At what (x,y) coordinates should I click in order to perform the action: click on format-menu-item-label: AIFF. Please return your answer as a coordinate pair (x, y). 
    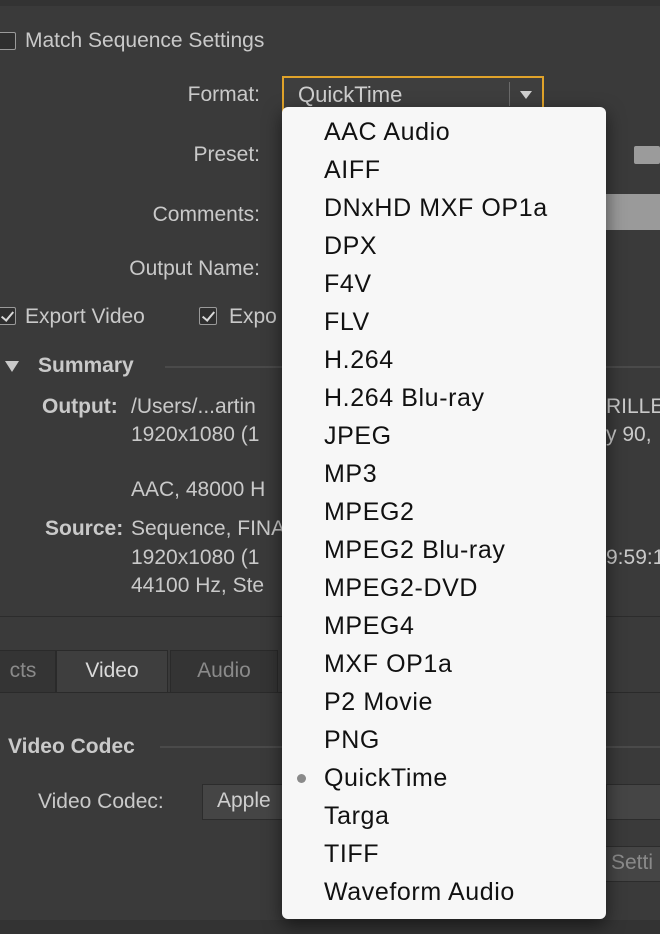
    Looking at the image, I should click on (352, 170).